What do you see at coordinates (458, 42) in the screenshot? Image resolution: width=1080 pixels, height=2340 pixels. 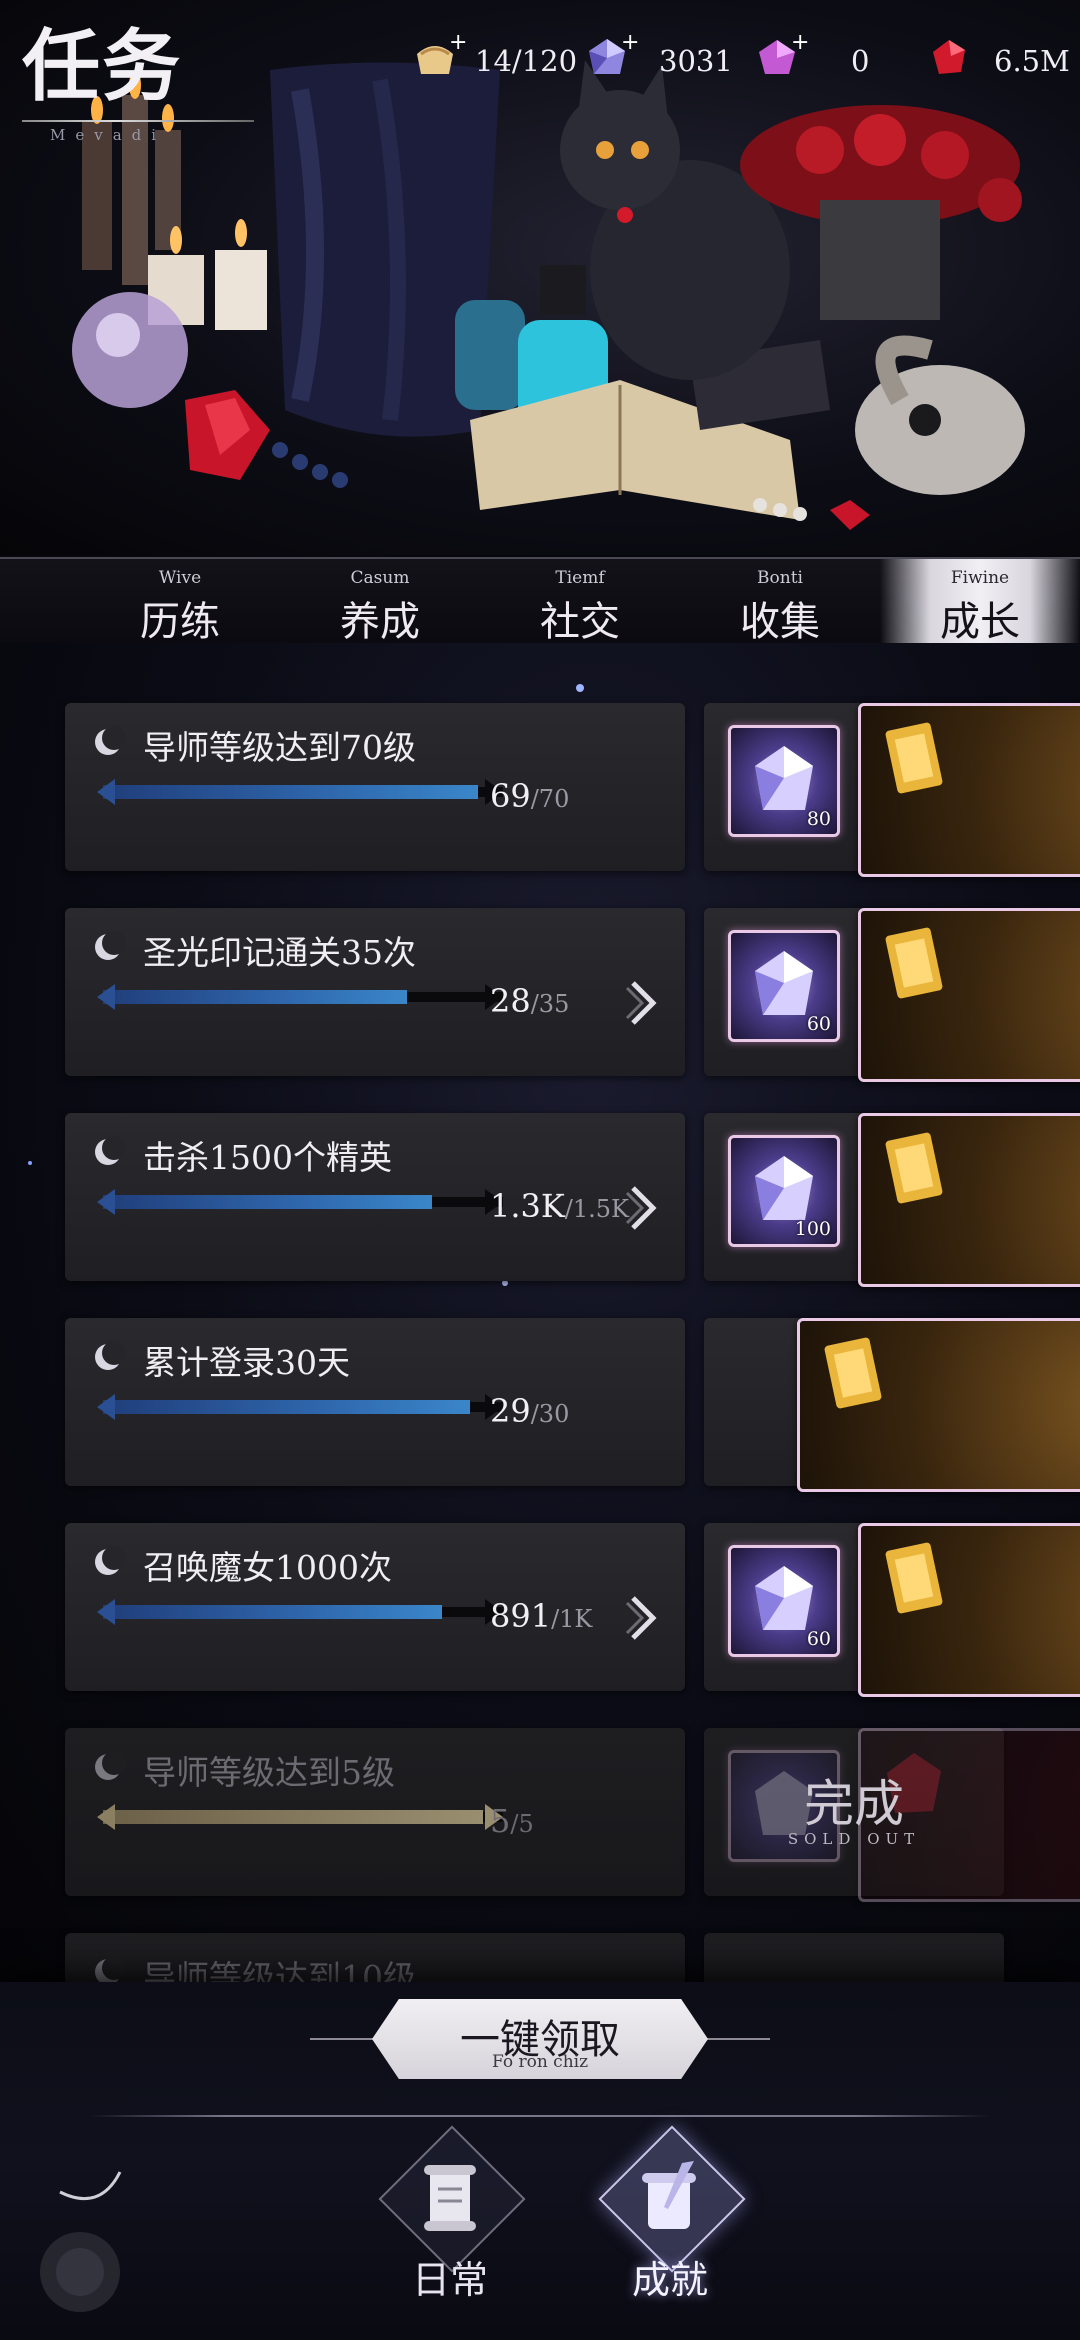 I see `add-stamina-icon: +` at bounding box center [458, 42].